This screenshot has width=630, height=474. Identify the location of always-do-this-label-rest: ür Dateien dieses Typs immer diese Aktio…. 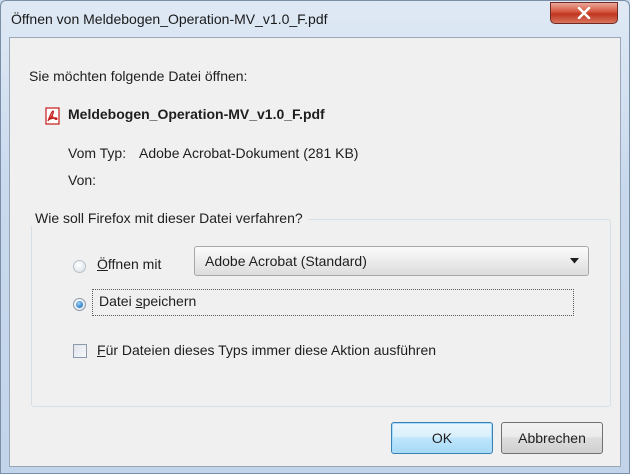
(271, 350).